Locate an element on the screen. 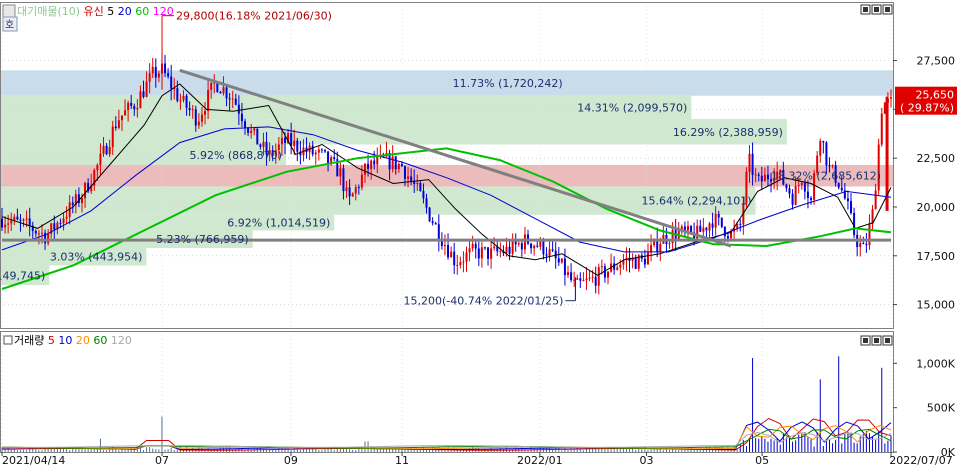  last-price-value: 25,650 is located at coordinates (935, 95).